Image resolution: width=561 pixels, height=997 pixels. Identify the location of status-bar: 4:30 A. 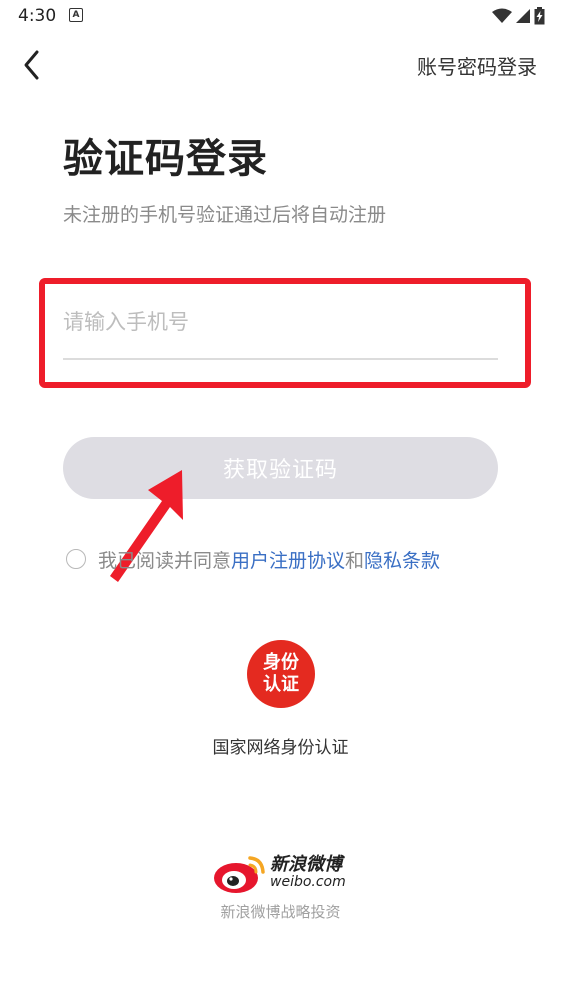
(280, 16).